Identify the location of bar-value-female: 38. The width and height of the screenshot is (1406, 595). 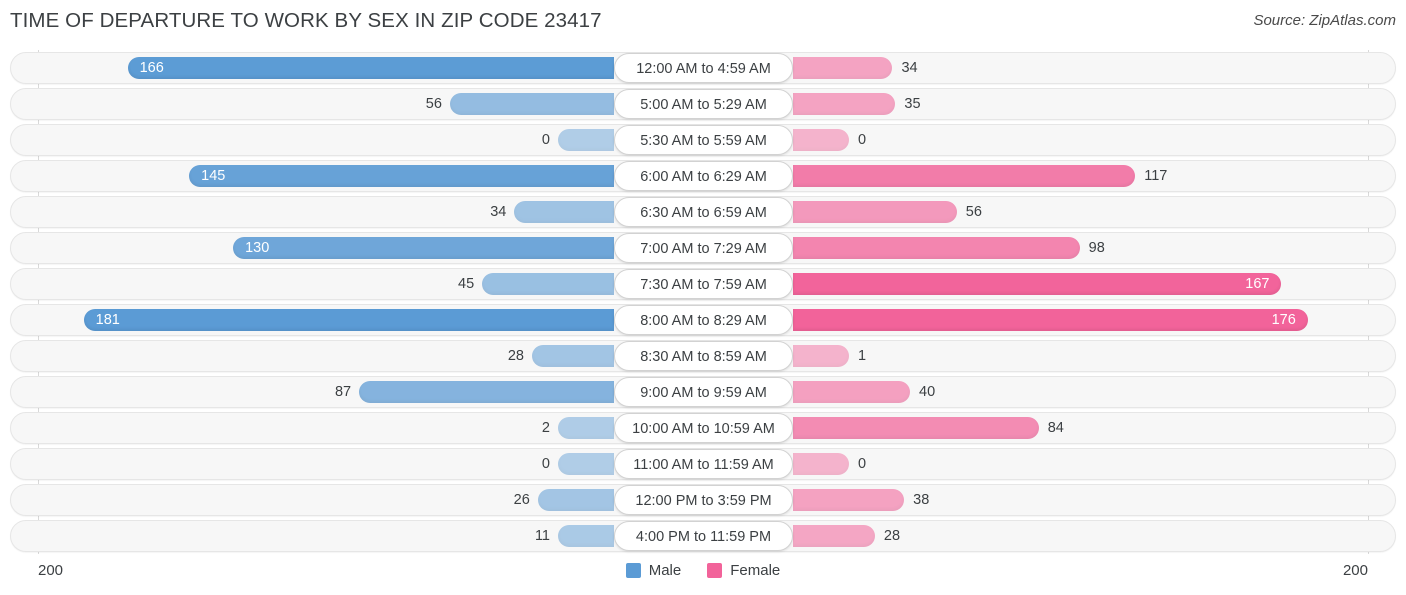
(921, 500).